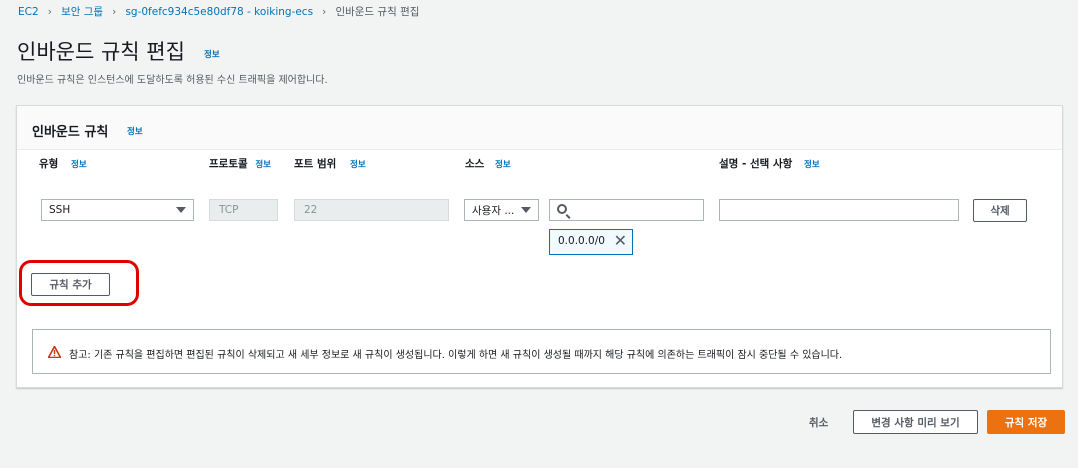  I want to click on preview-changes-button: 변경 사항 미리 보기, so click(915, 422).